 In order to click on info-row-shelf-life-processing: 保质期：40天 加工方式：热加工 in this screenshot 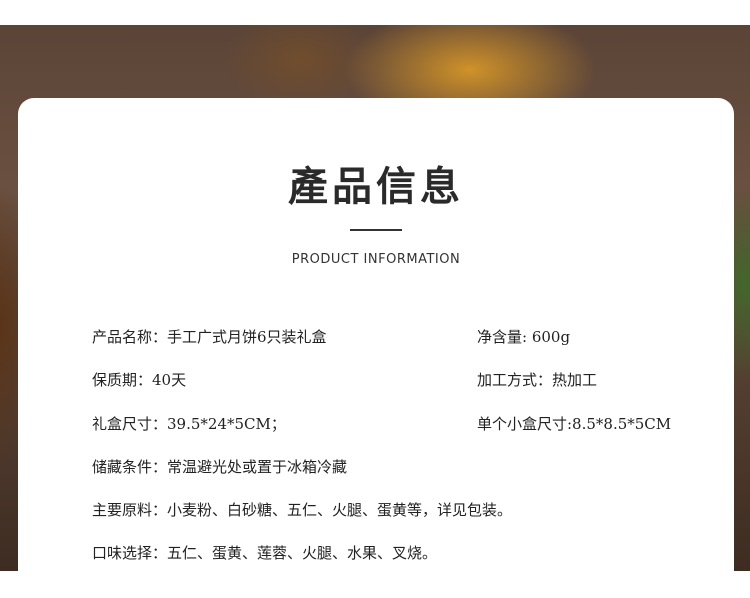, I will do `click(402, 381)`.